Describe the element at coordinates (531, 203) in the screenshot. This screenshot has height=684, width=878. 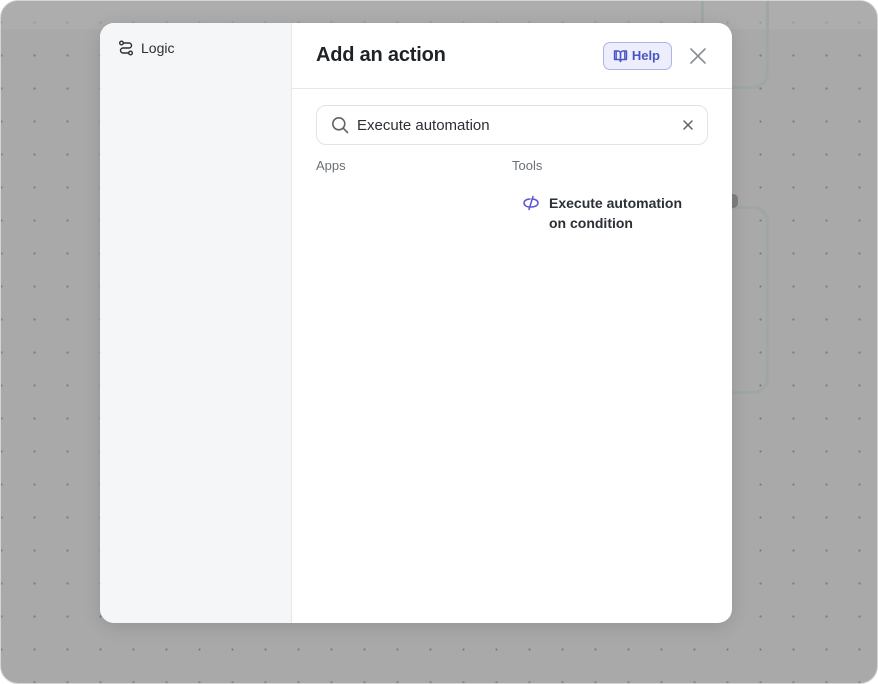
I see `conditional-icon` at that location.